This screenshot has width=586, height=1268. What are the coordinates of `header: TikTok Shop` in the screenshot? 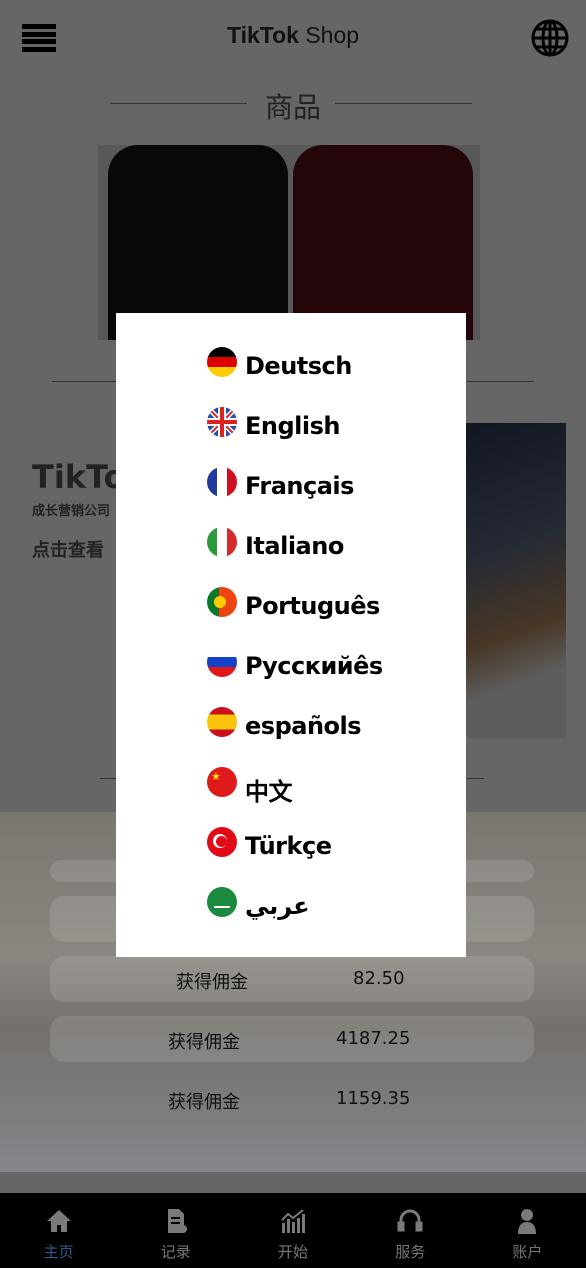 It's located at (293, 40).